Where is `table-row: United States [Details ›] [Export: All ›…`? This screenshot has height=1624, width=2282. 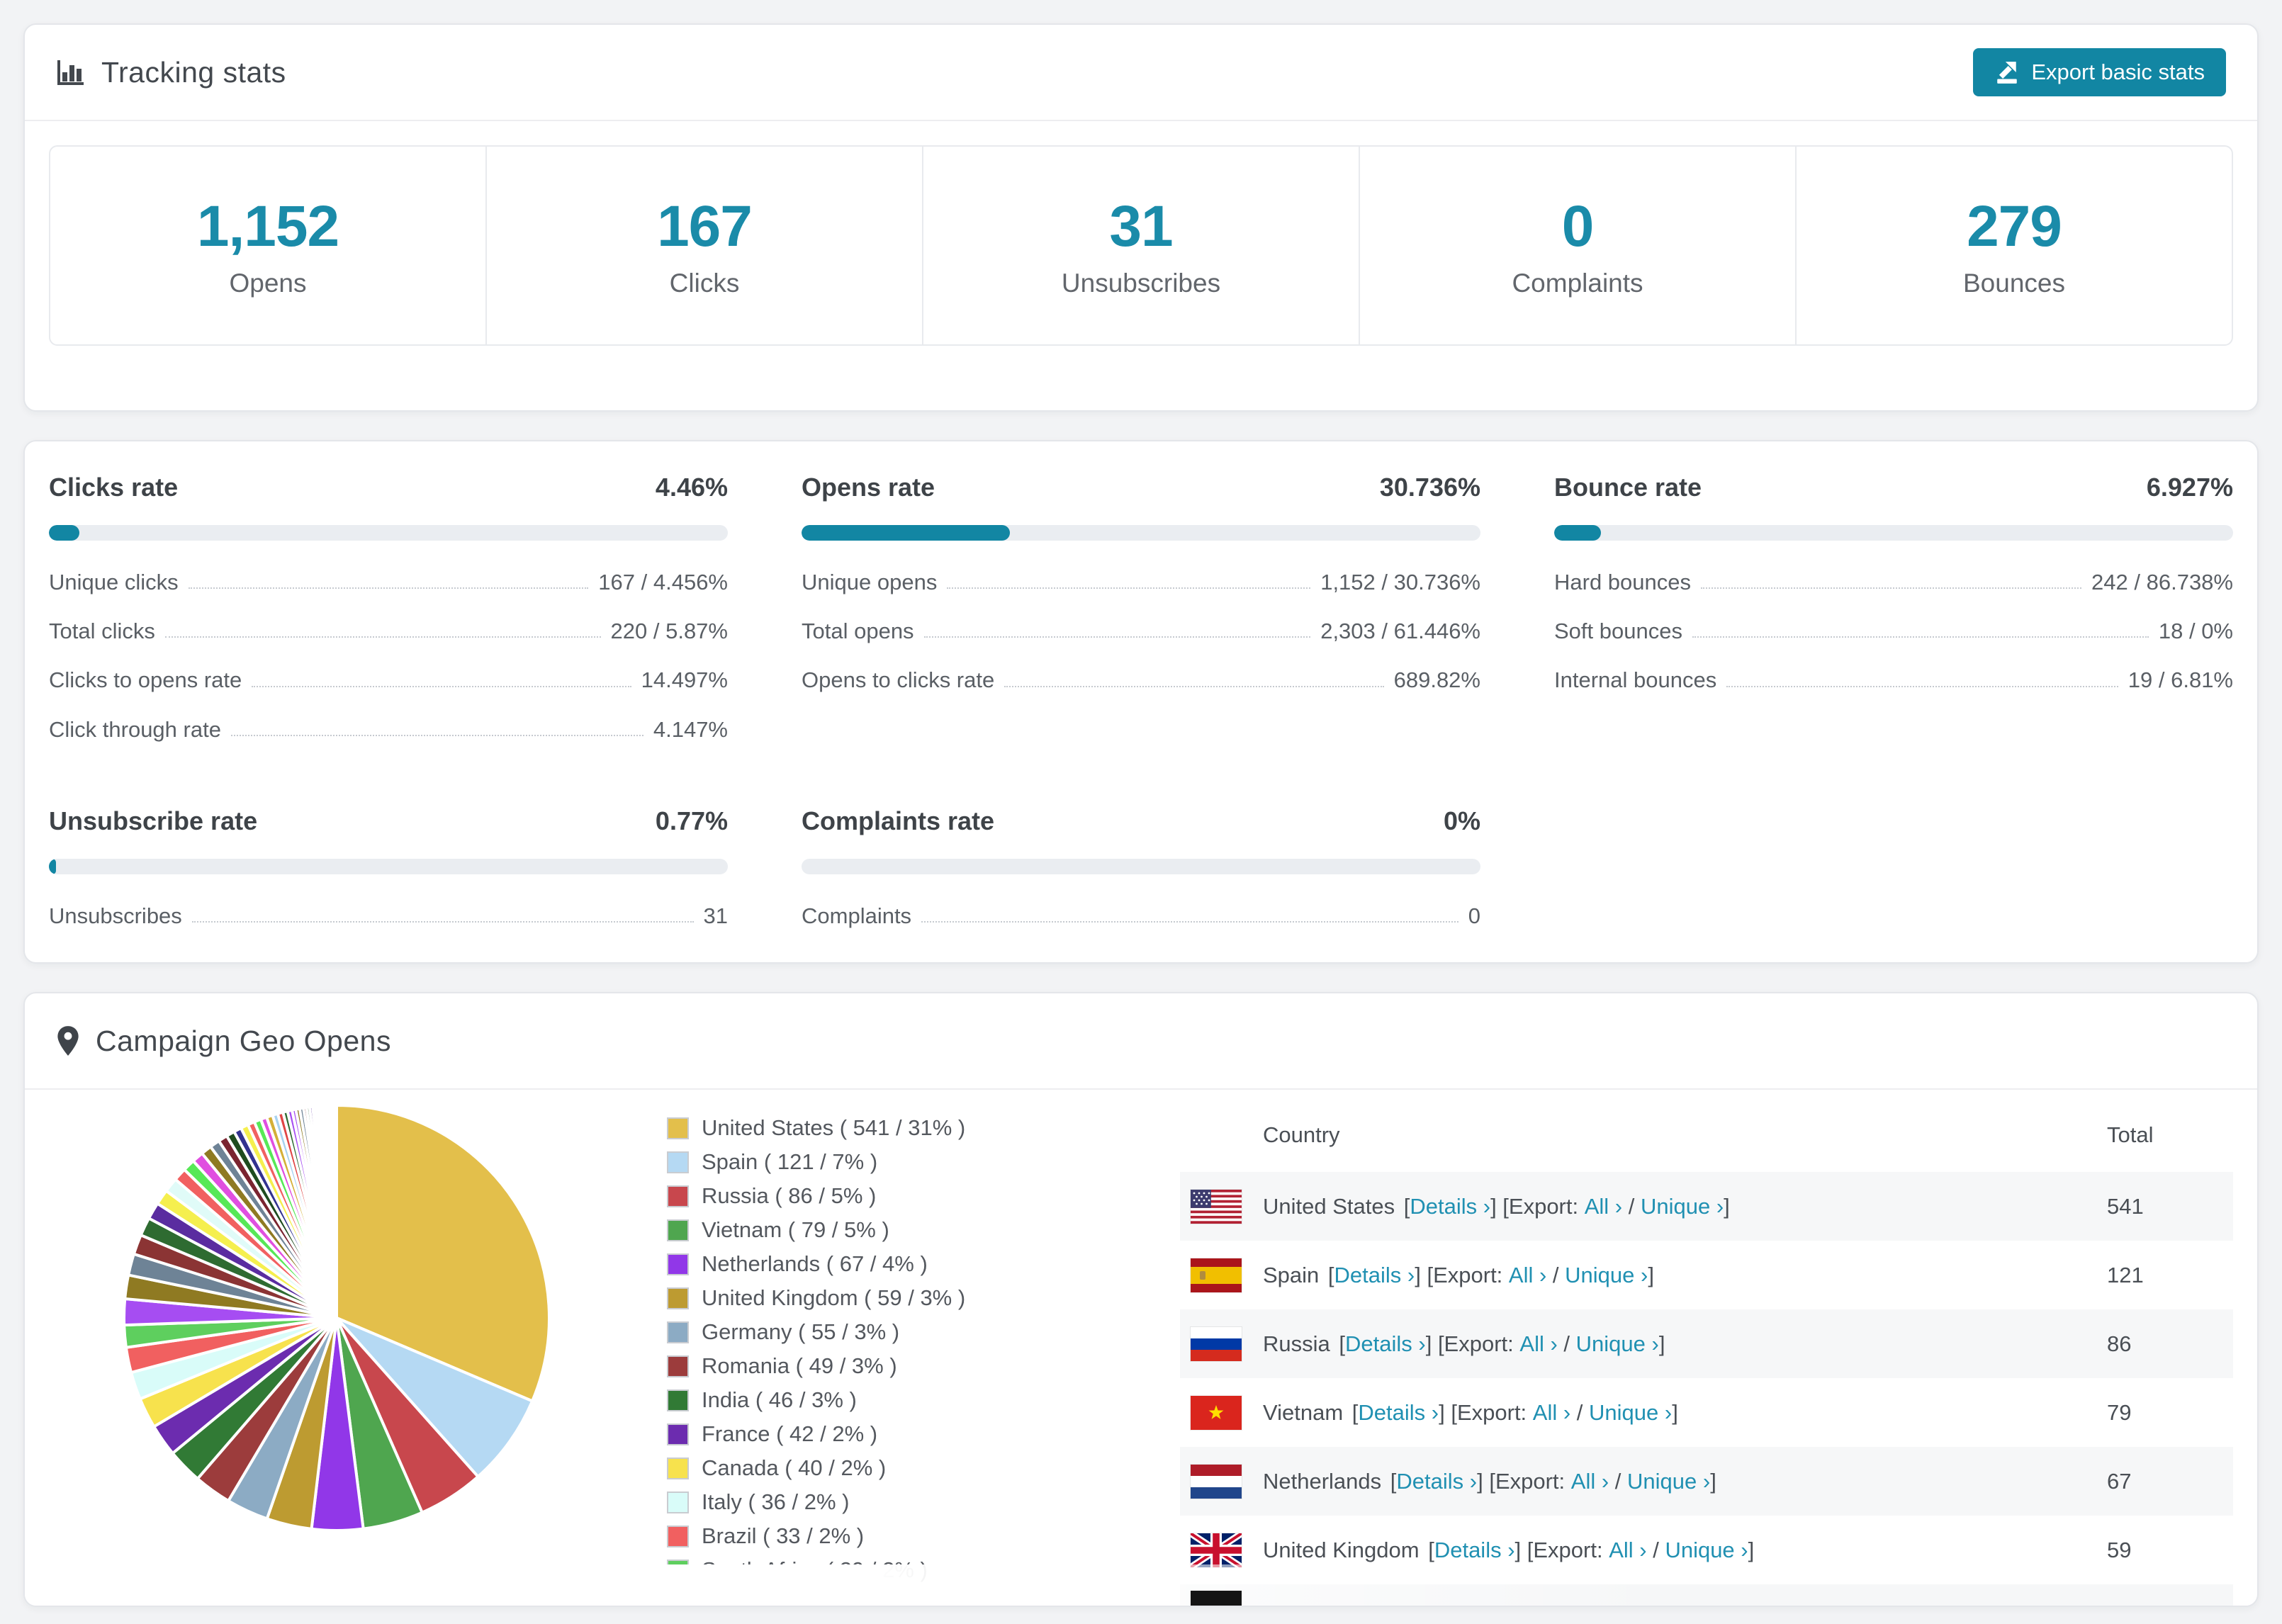 table-row: United States [Details ›] [Export: All ›… is located at coordinates (1706, 1207).